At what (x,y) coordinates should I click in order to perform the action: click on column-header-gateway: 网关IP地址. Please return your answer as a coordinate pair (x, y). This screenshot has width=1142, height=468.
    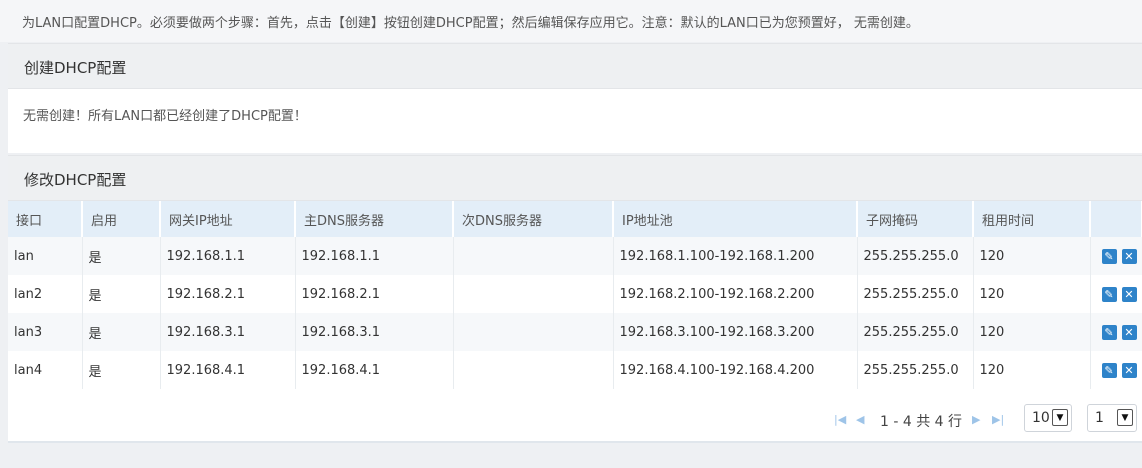
    Looking at the image, I should click on (228, 219).